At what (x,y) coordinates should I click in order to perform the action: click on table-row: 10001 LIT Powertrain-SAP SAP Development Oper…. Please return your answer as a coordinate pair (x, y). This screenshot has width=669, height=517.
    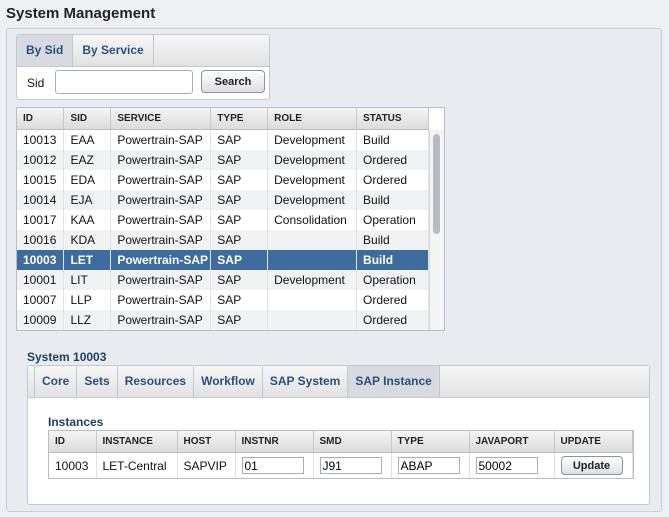
    Looking at the image, I should click on (223, 280).